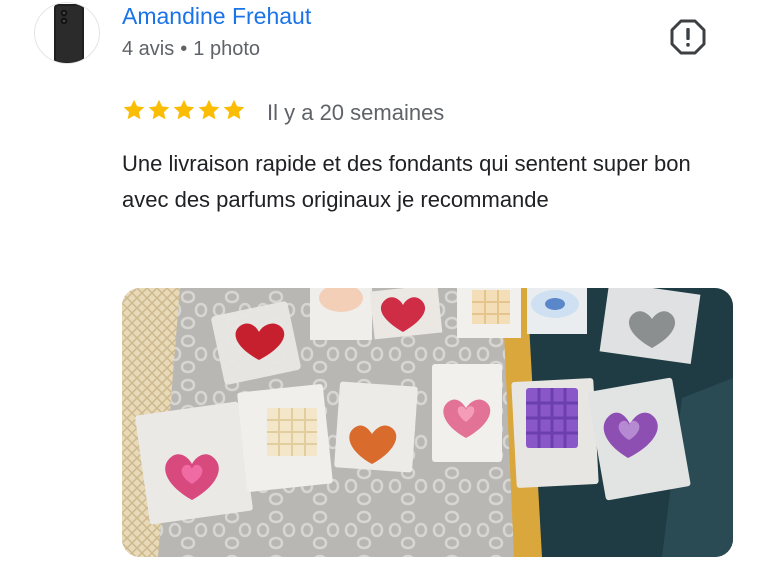  I want to click on report-button, so click(688, 37).